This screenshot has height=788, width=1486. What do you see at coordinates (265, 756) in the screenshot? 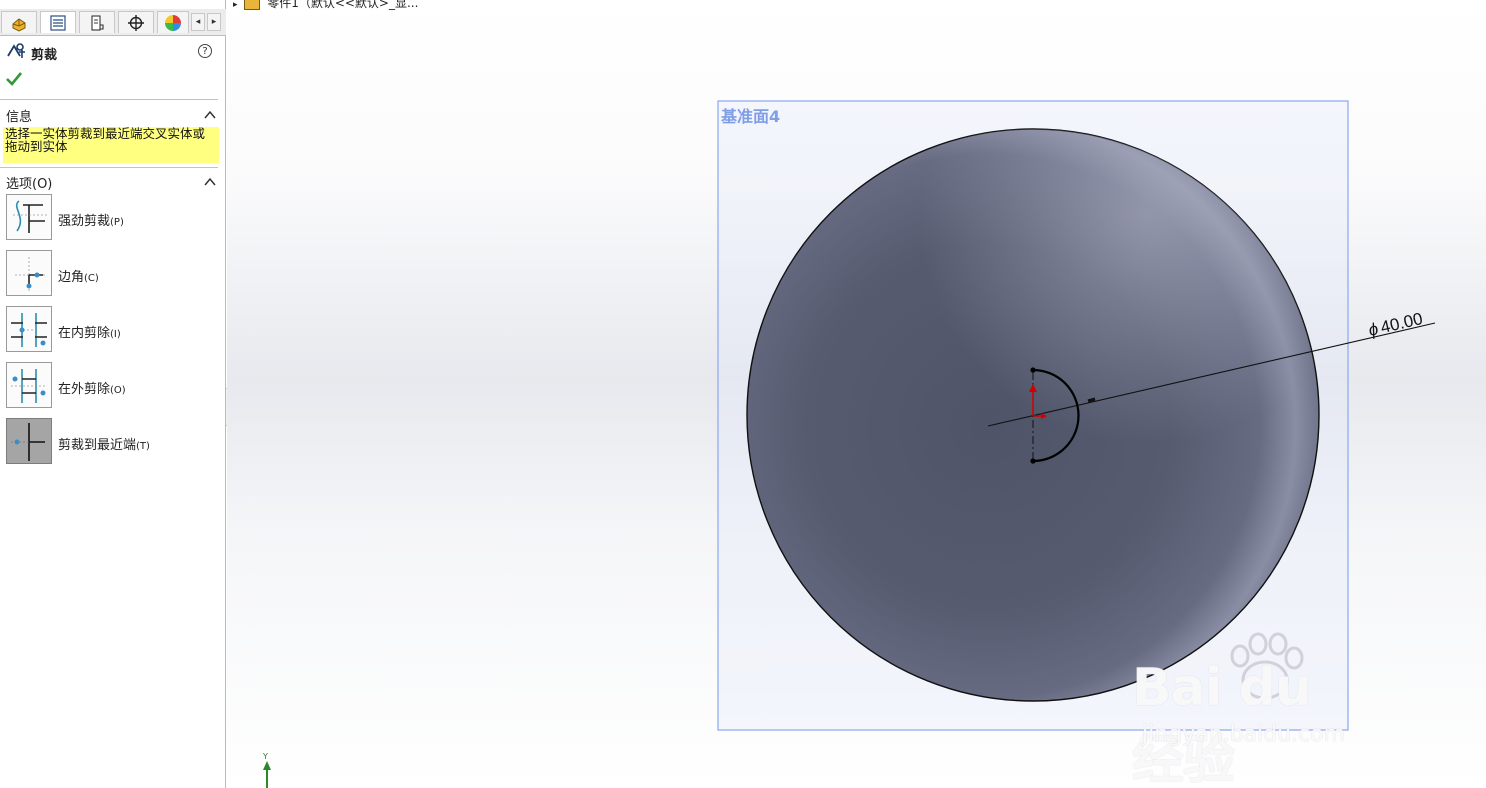
I see `axis-y-label: Y` at bounding box center [265, 756].